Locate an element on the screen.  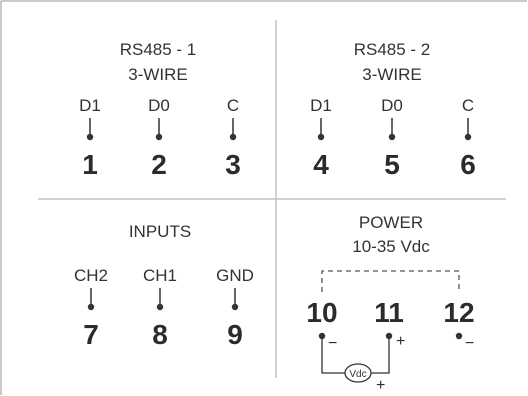
terminal-number: 3 is located at coordinates (233, 164).